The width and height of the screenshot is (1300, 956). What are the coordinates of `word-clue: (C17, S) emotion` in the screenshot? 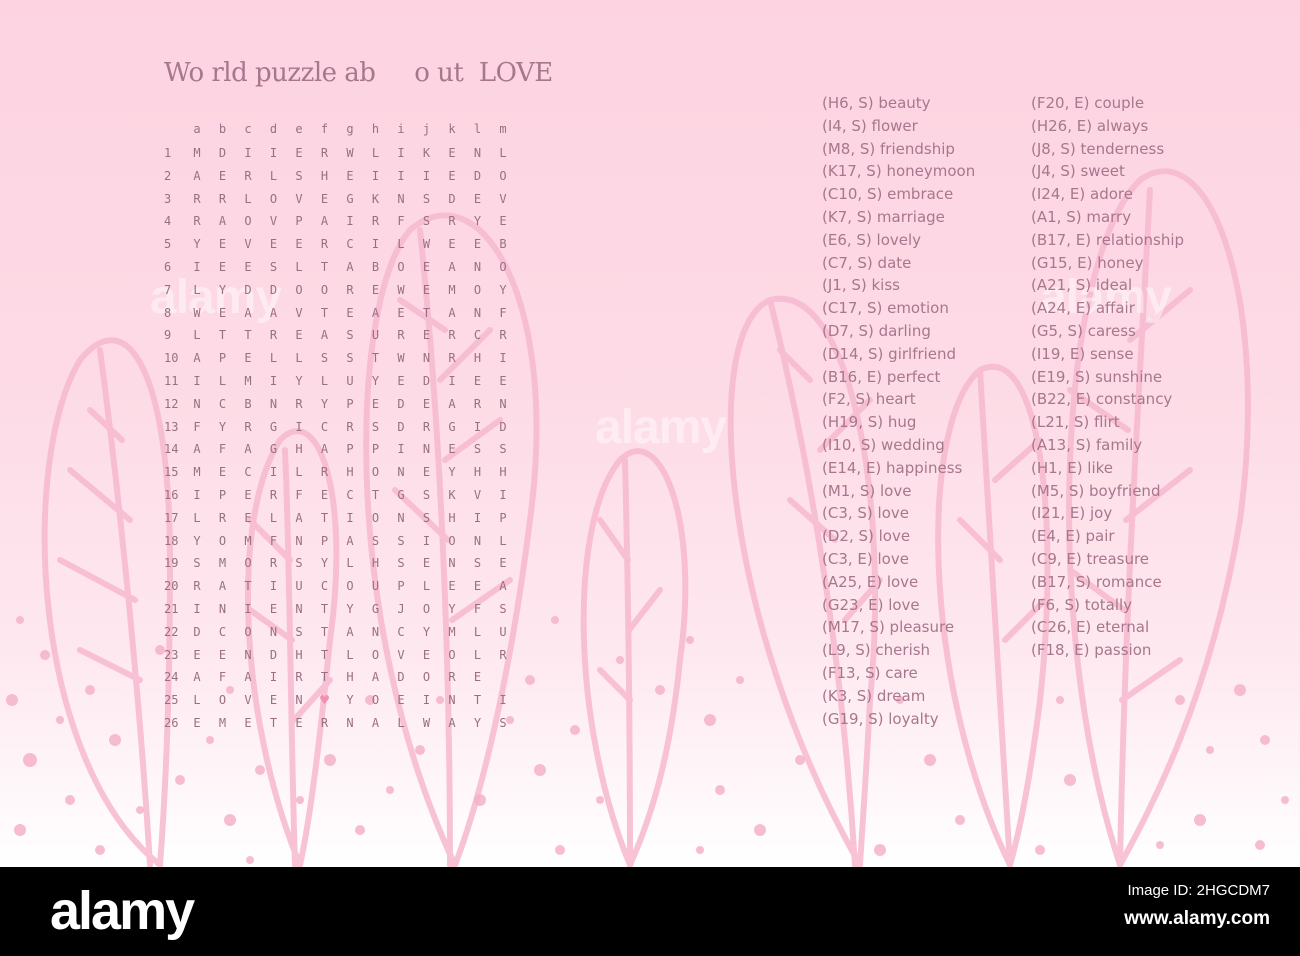 It's located at (885, 308).